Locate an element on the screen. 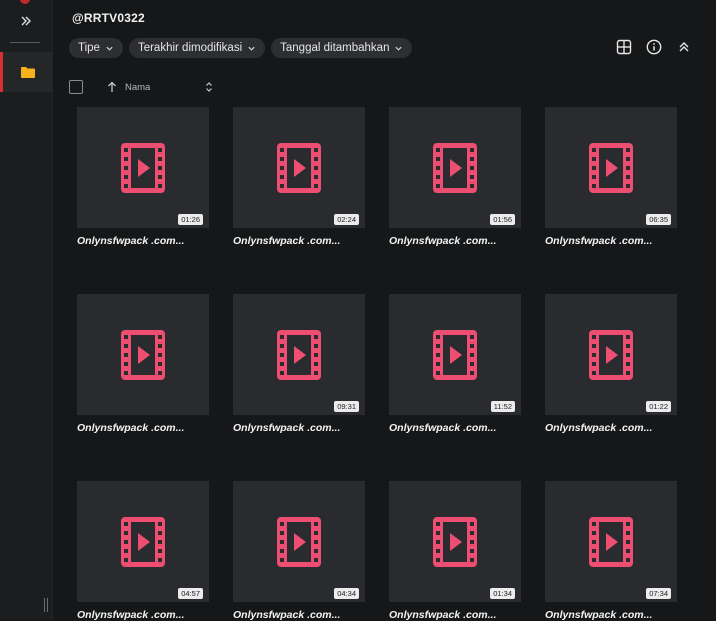 This screenshot has height=621, width=716. duration-badge: 06:35 is located at coordinates (658, 219).